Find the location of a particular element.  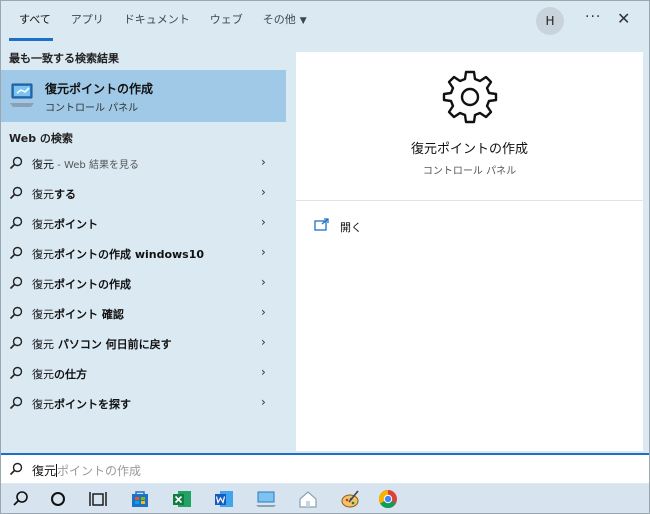

tab-web: ウェブ is located at coordinates (226, 21).